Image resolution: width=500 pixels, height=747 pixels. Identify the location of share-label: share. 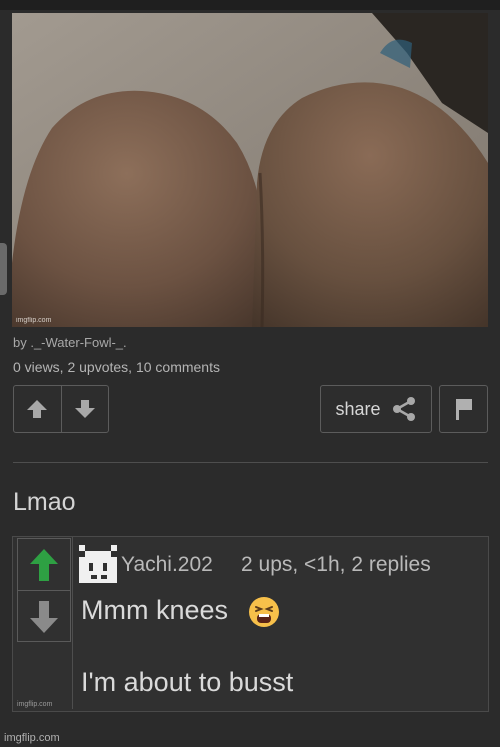
(358, 408).